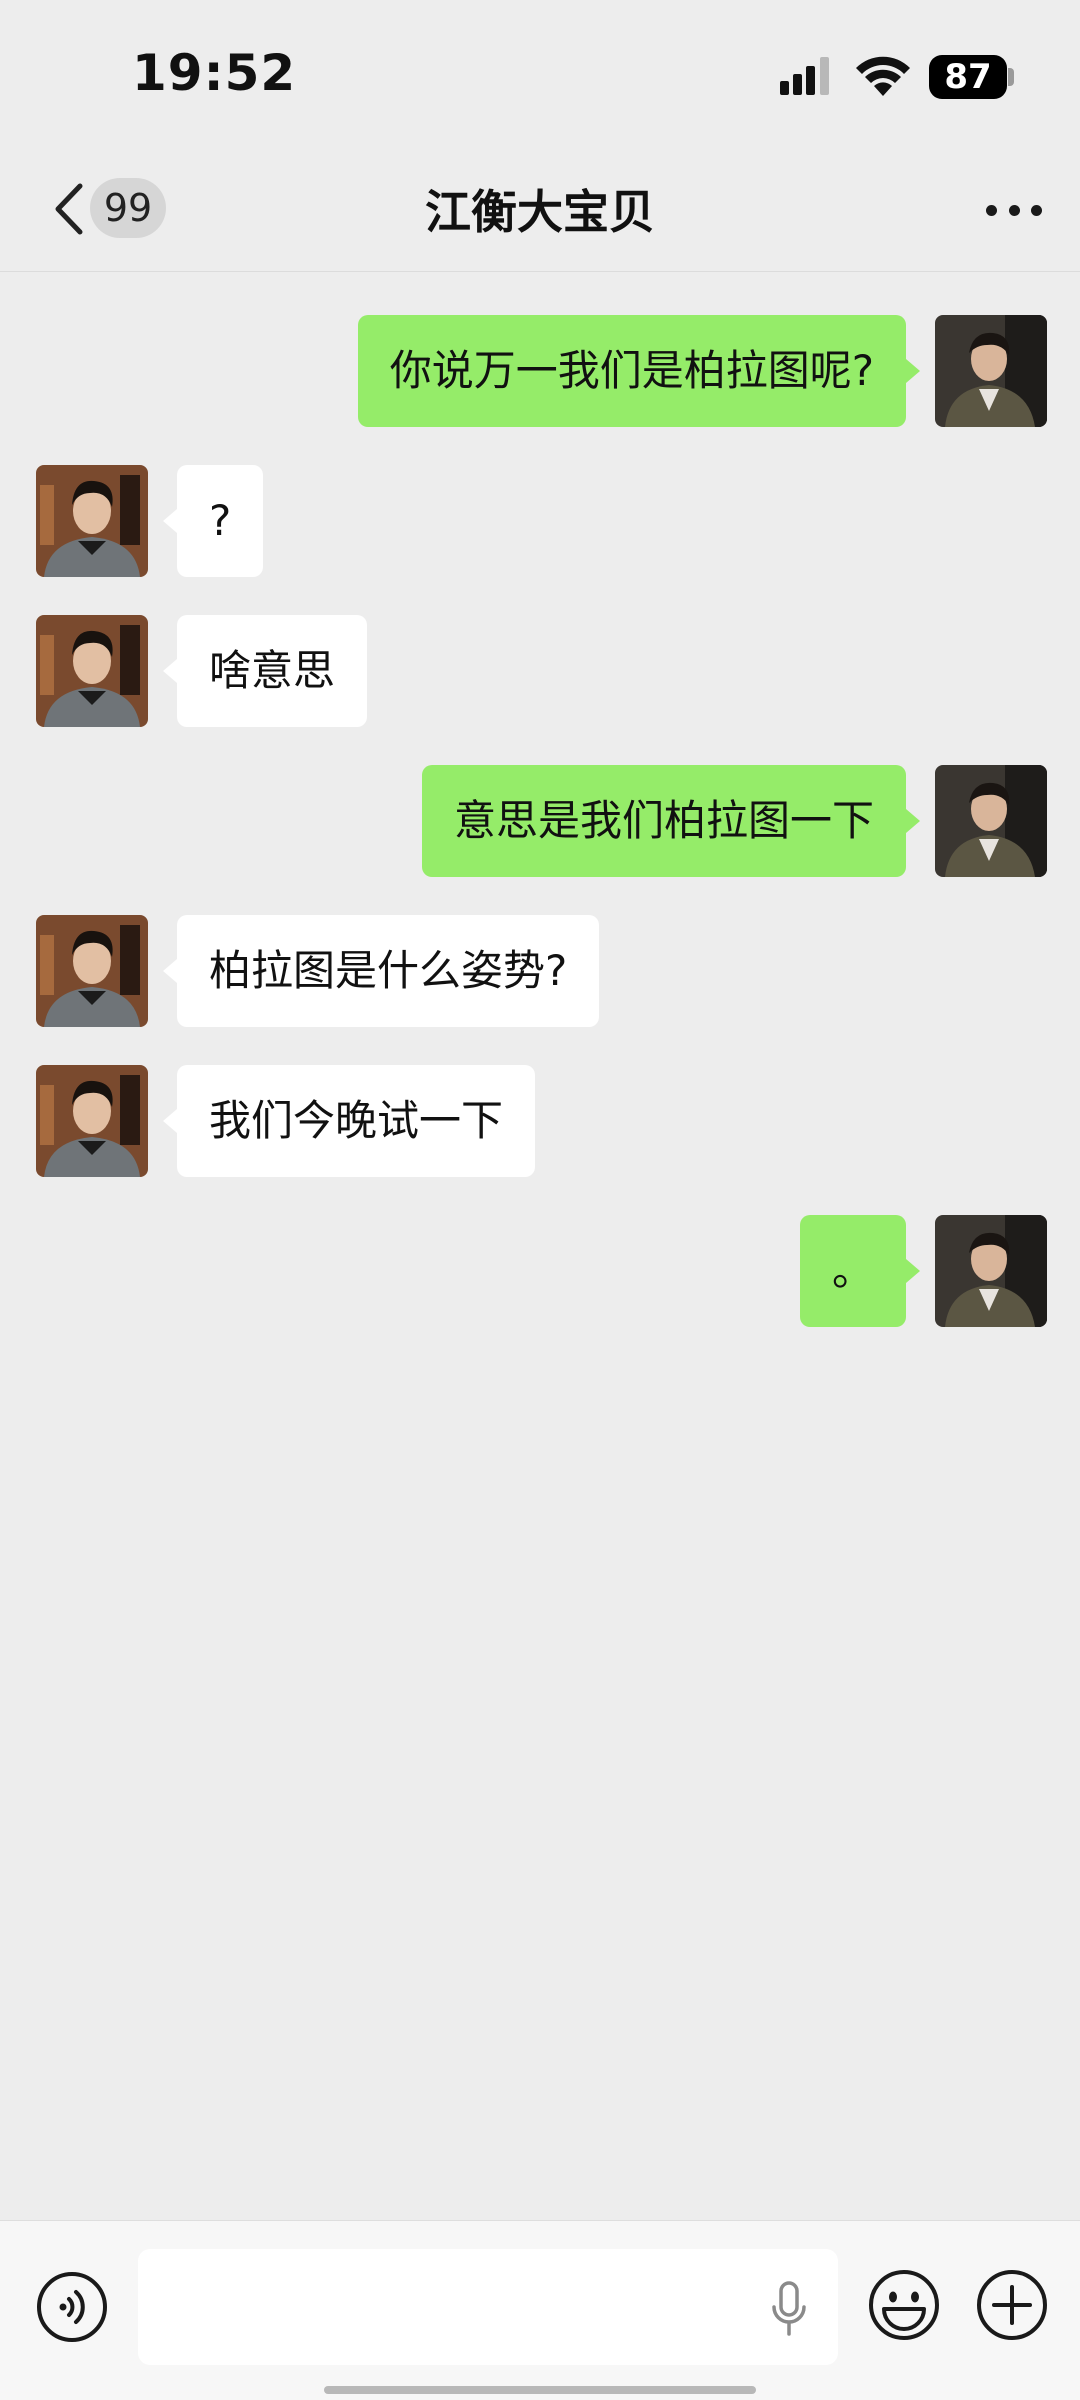 This screenshot has height=2400, width=1080. What do you see at coordinates (72, 2307) in the screenshot?
I see `voice-icon` at bounding box center [72, 2307].